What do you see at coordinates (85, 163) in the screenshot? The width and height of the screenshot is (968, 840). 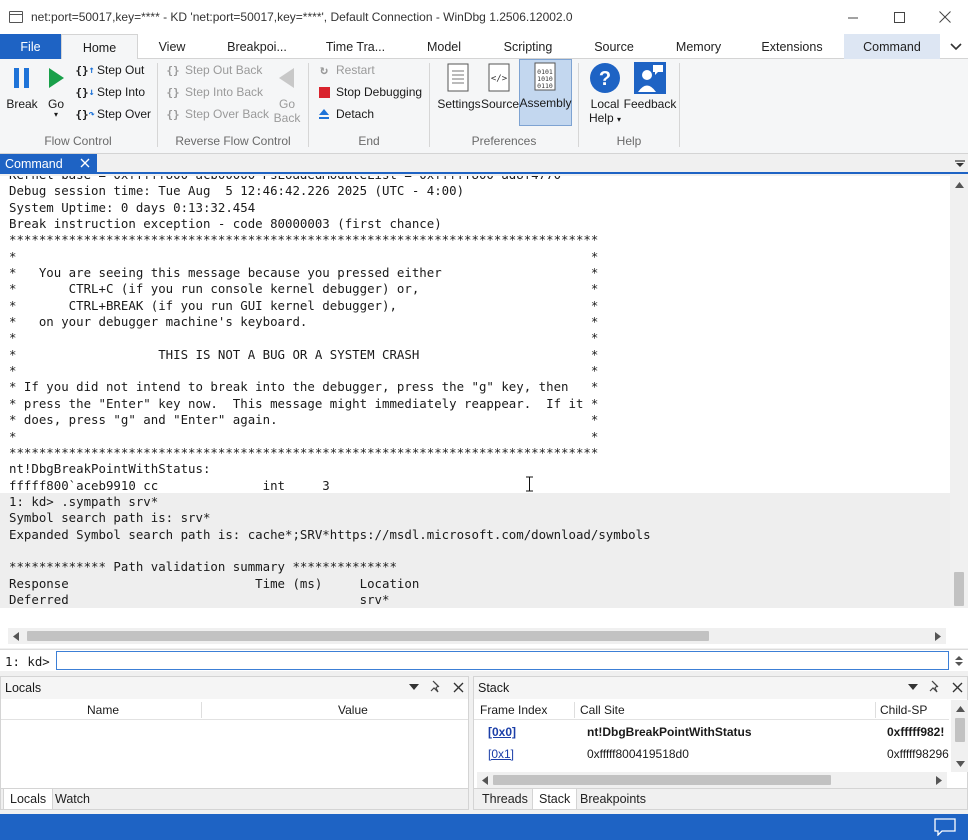 I see `close-tab-icon` at bounding box center [85, 163].